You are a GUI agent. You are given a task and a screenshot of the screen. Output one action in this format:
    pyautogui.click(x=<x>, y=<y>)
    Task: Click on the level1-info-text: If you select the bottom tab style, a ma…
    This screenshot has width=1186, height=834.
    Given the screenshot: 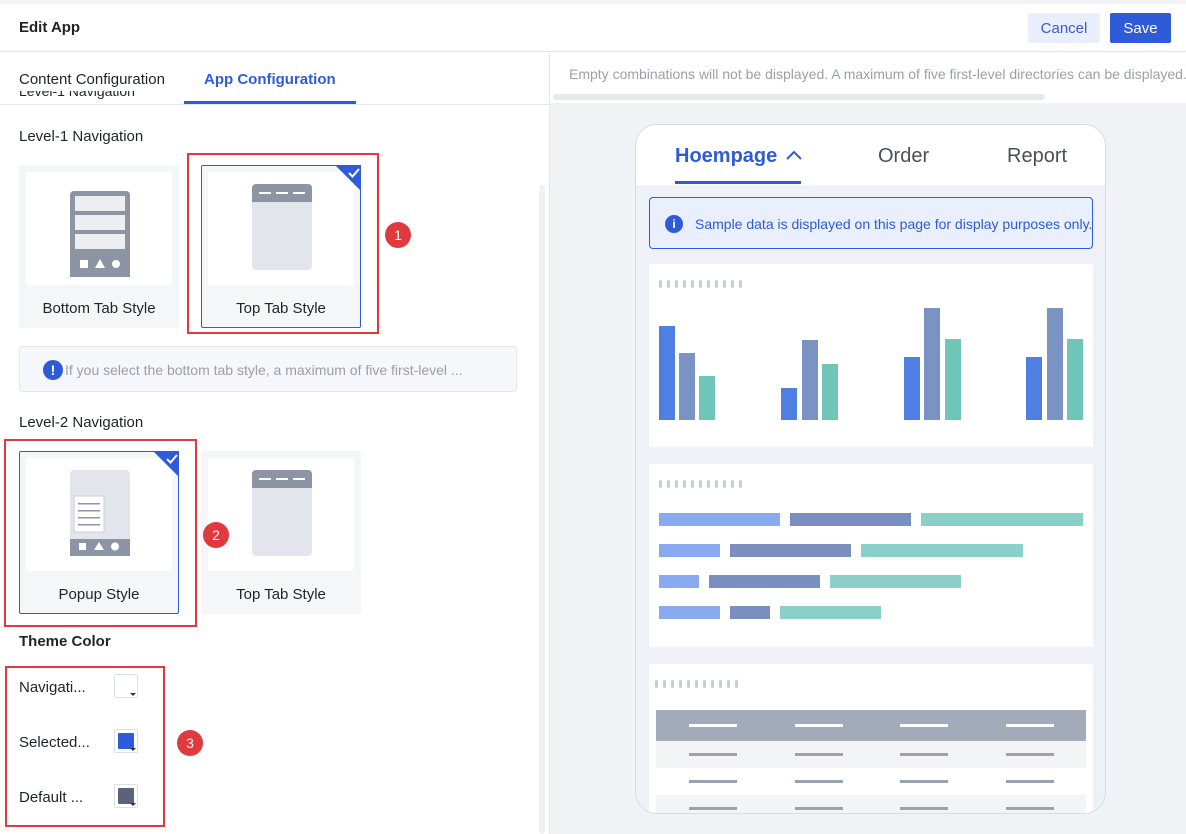 What is the action you would take?
    pyautogui.click(x=264, y=370)
    